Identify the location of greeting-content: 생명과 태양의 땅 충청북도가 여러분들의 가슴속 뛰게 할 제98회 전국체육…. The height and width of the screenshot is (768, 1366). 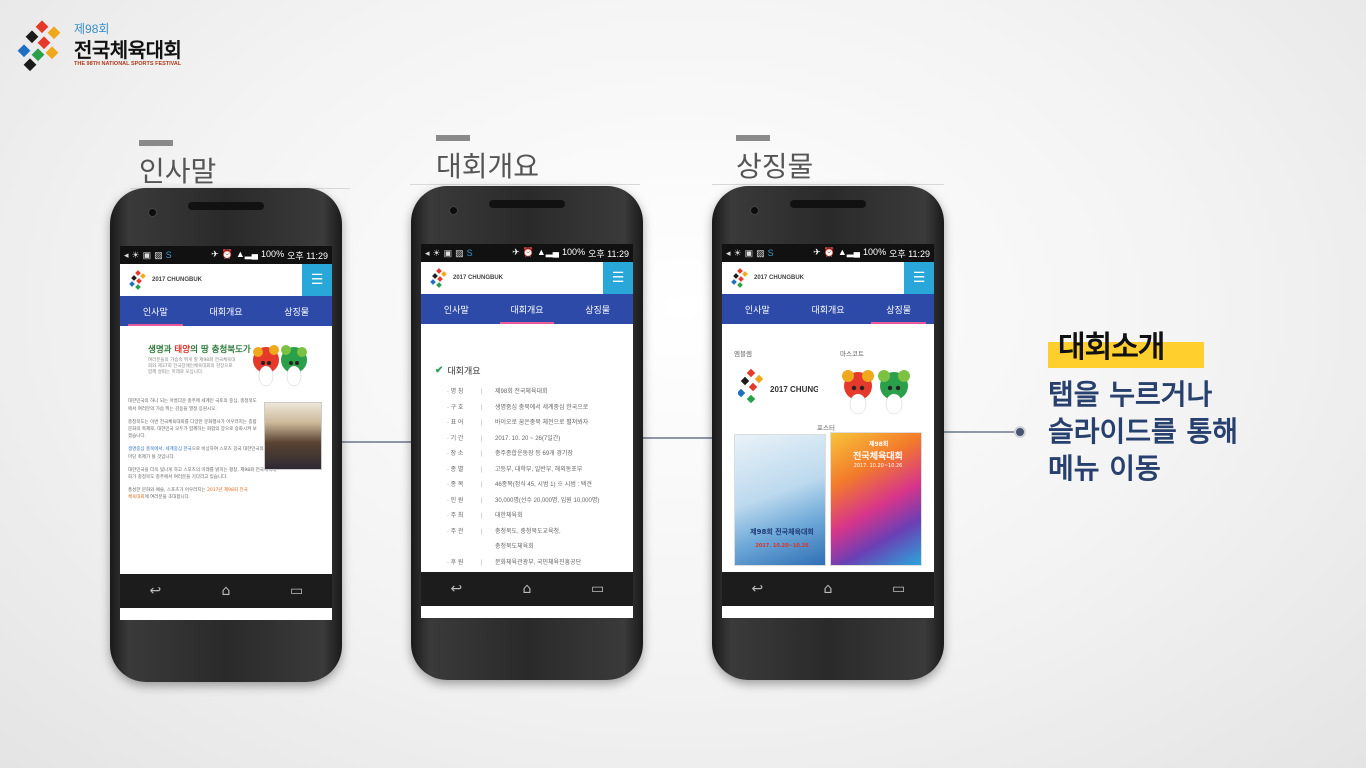
(226, 471).